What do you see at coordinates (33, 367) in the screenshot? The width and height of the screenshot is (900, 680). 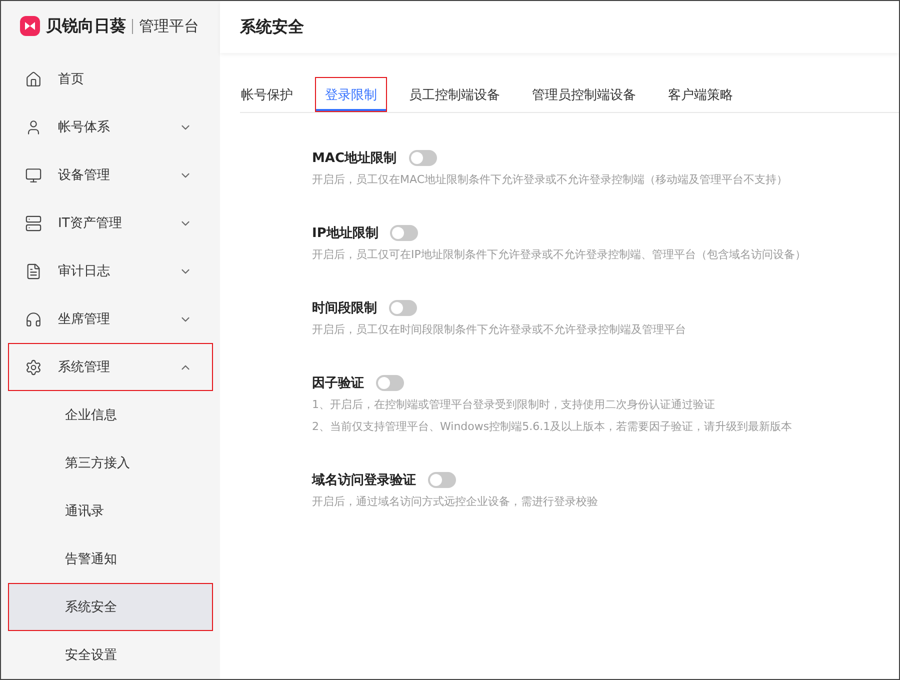 I see `settings-icon` at bounding box center [33, 367].